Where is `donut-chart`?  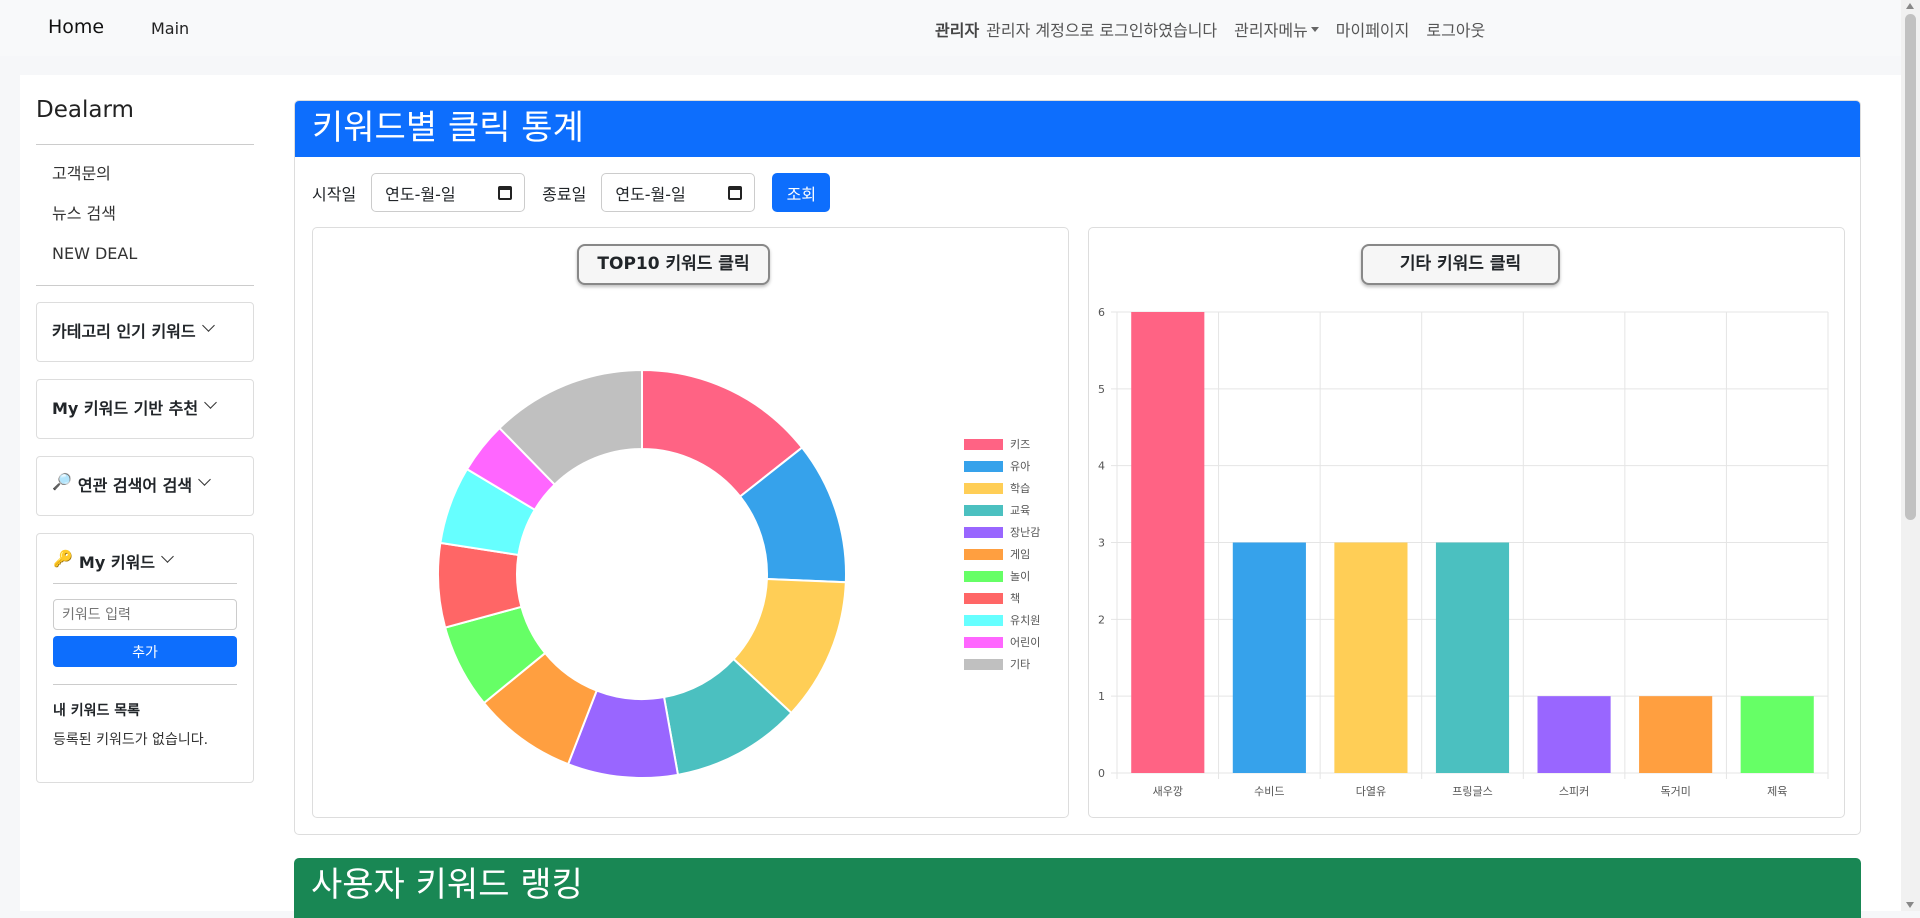 donut-chart is located at coordinates (642, 573).